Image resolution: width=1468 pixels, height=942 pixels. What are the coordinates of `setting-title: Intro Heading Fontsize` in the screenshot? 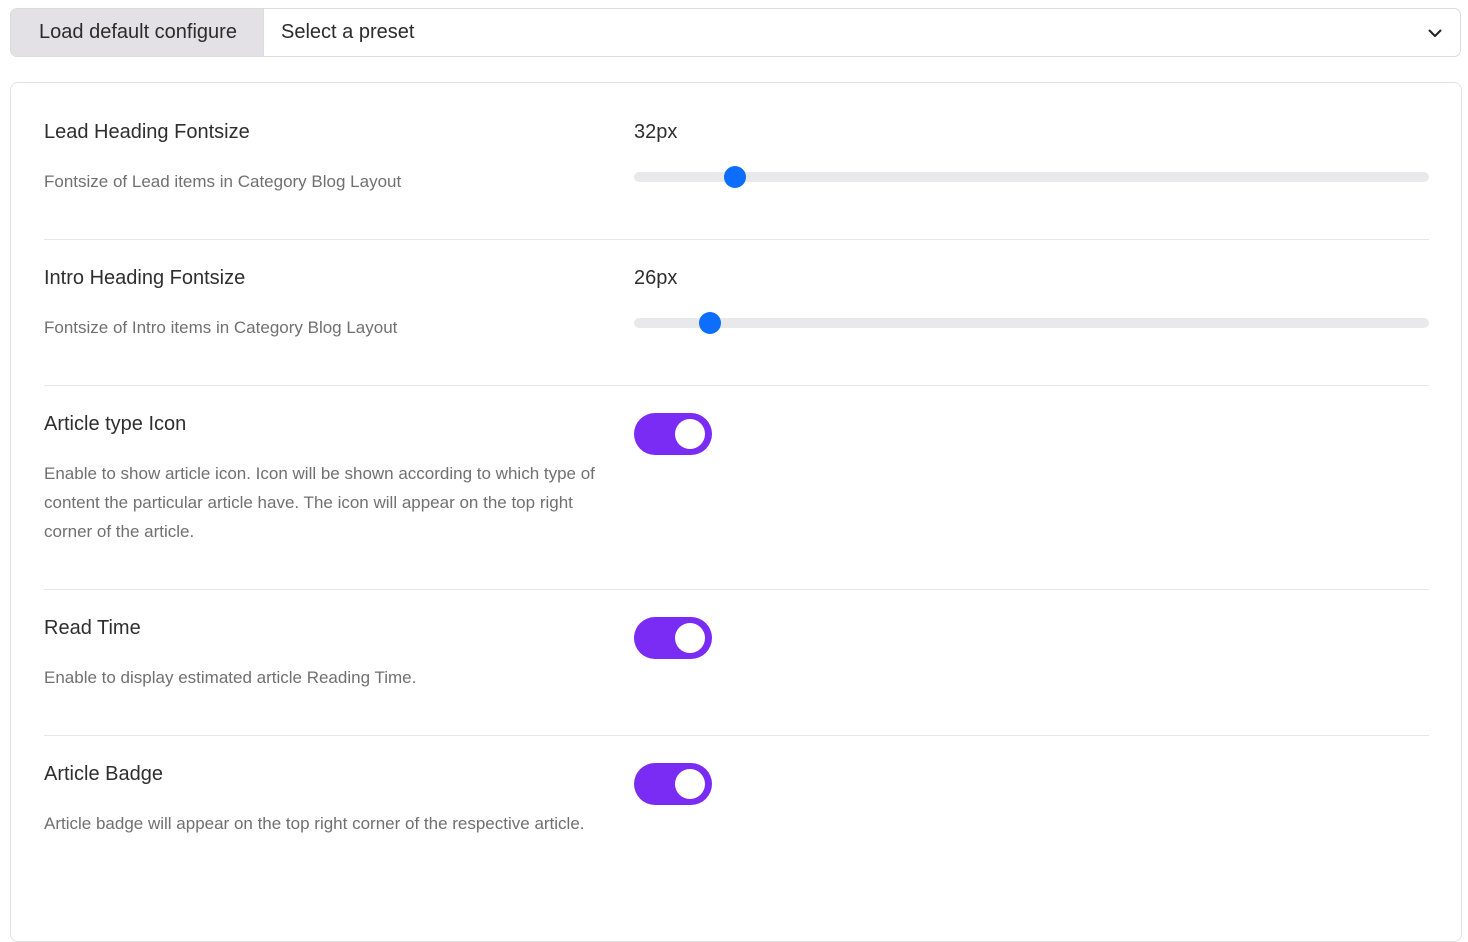 It's located at (145, 278).